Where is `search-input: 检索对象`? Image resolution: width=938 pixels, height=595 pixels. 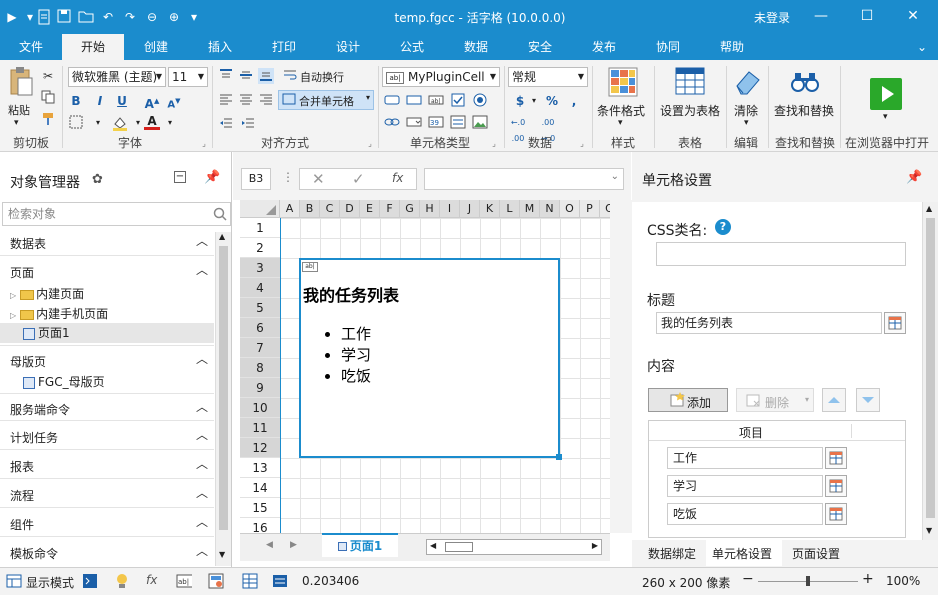 search-input: 检索对象 is located at coordinates (116, 214).